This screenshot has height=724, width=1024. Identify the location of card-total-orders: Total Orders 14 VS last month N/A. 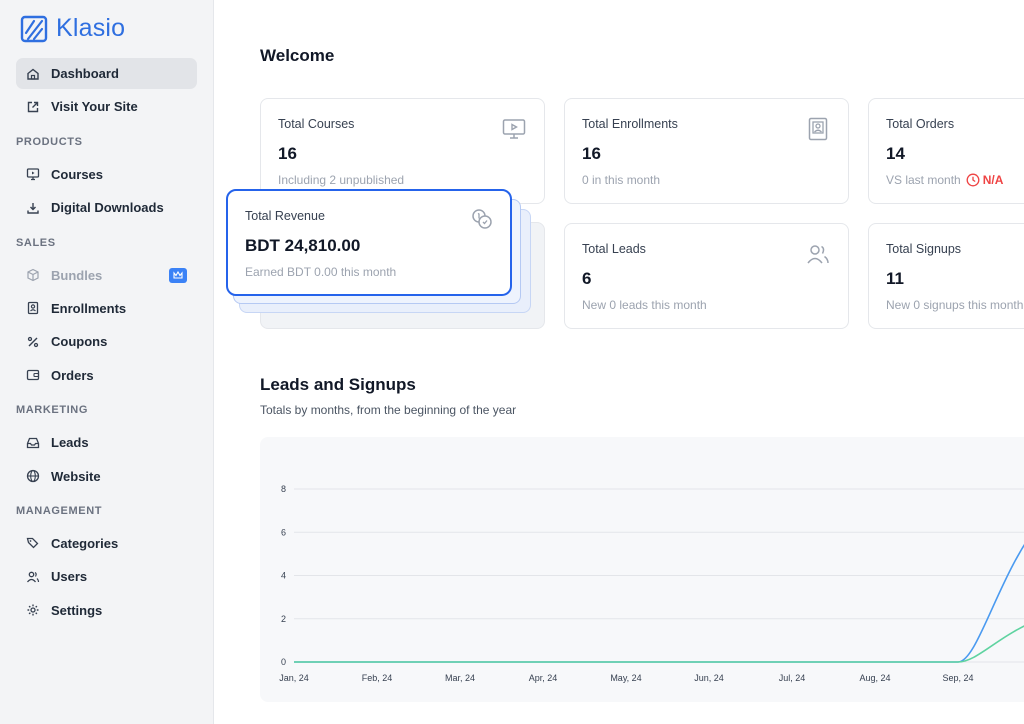
(946, 151).